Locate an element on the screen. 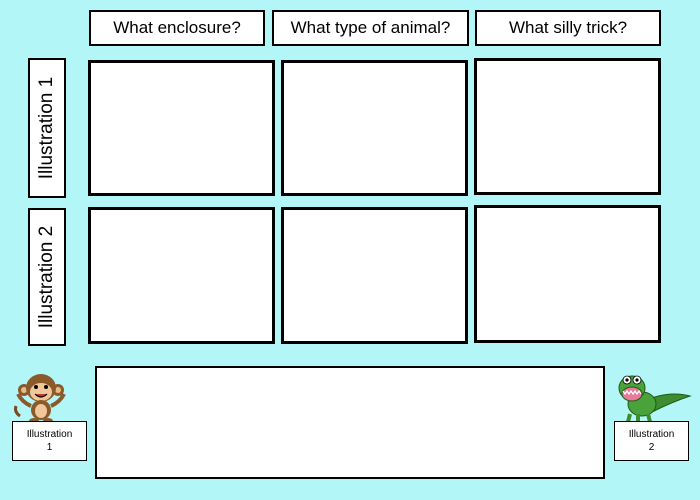 The image size is (700, 500). monkey-icon is located at coordinates (41, 398).